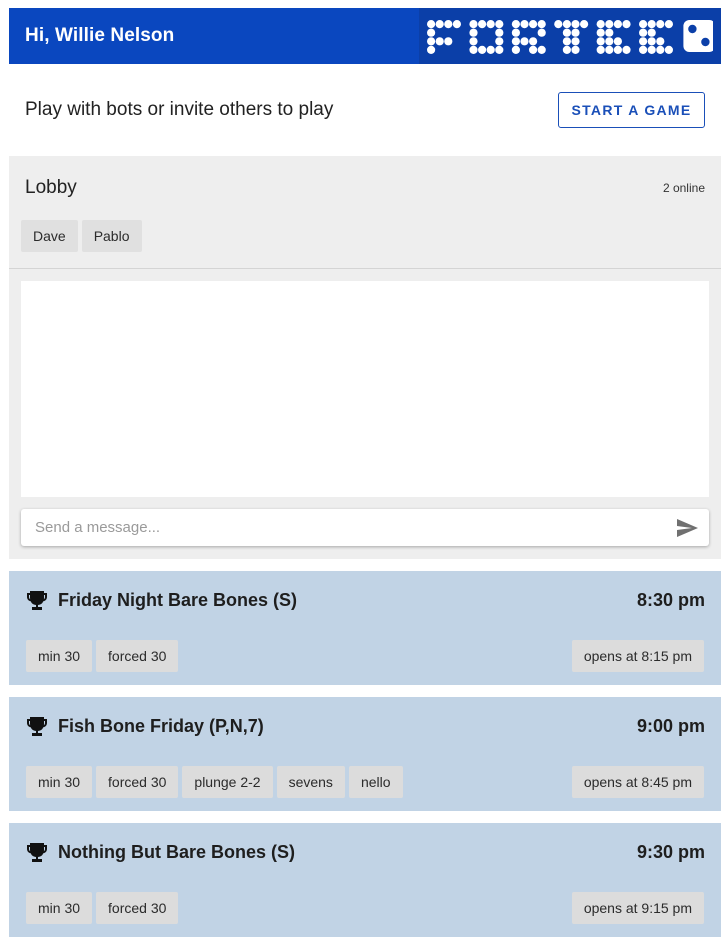 The image size is (728, 948). Describe the element at coordinates (365, 852) in the screenshot. I see `tournament-header: Nothing But Bare Bones (S) 9:30 pm` at that location.